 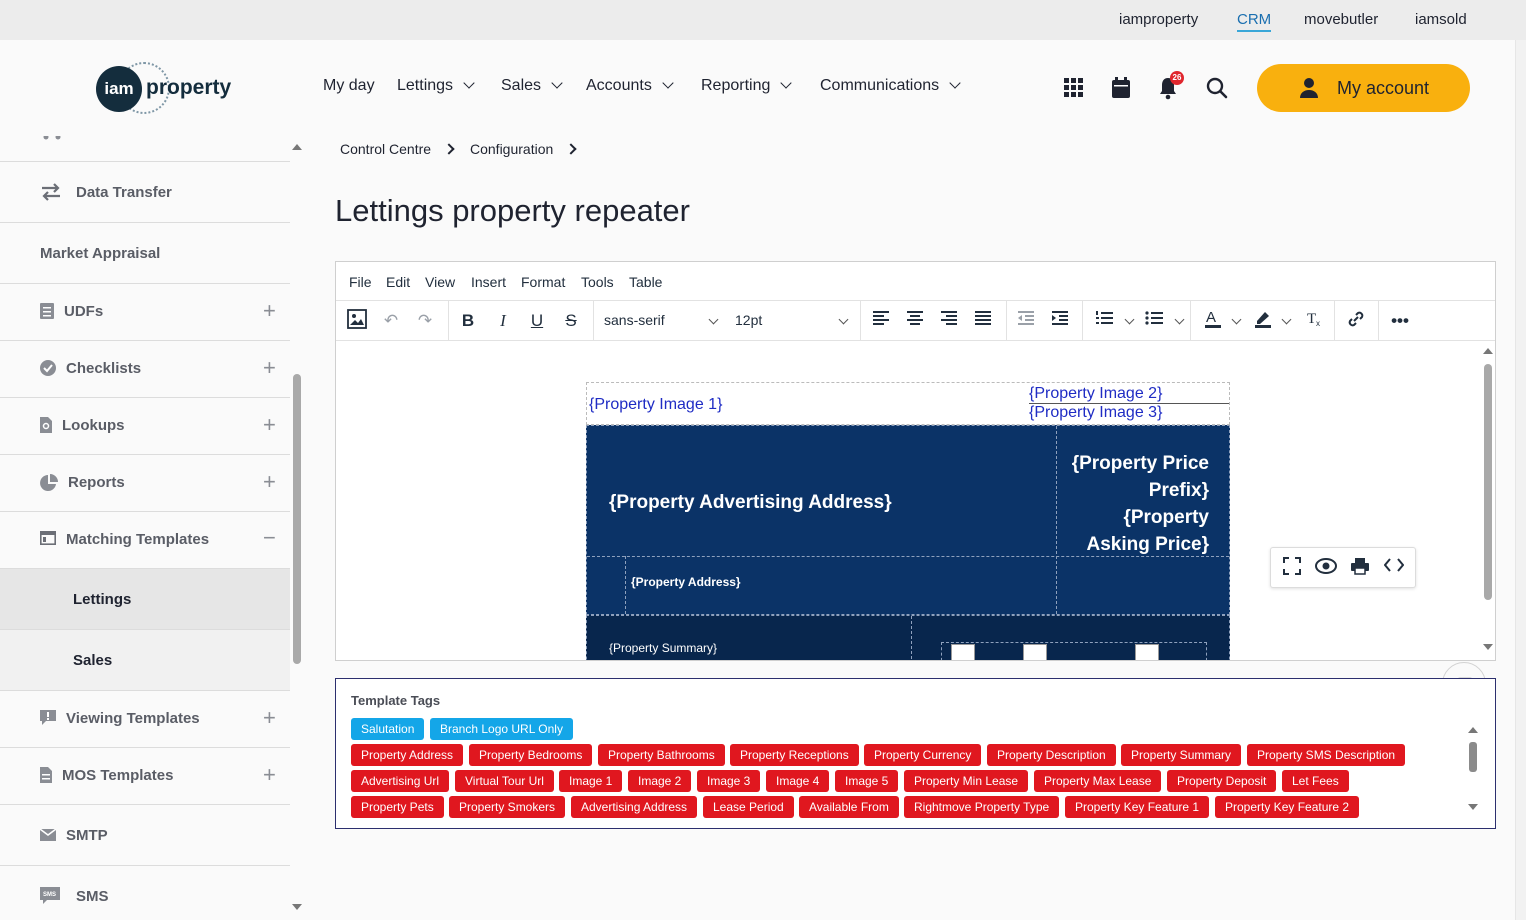 What do you see at coordinates (729, 781) in the screenshot?
I see `template-tag: Image 3` at bounding box center [729, 781].